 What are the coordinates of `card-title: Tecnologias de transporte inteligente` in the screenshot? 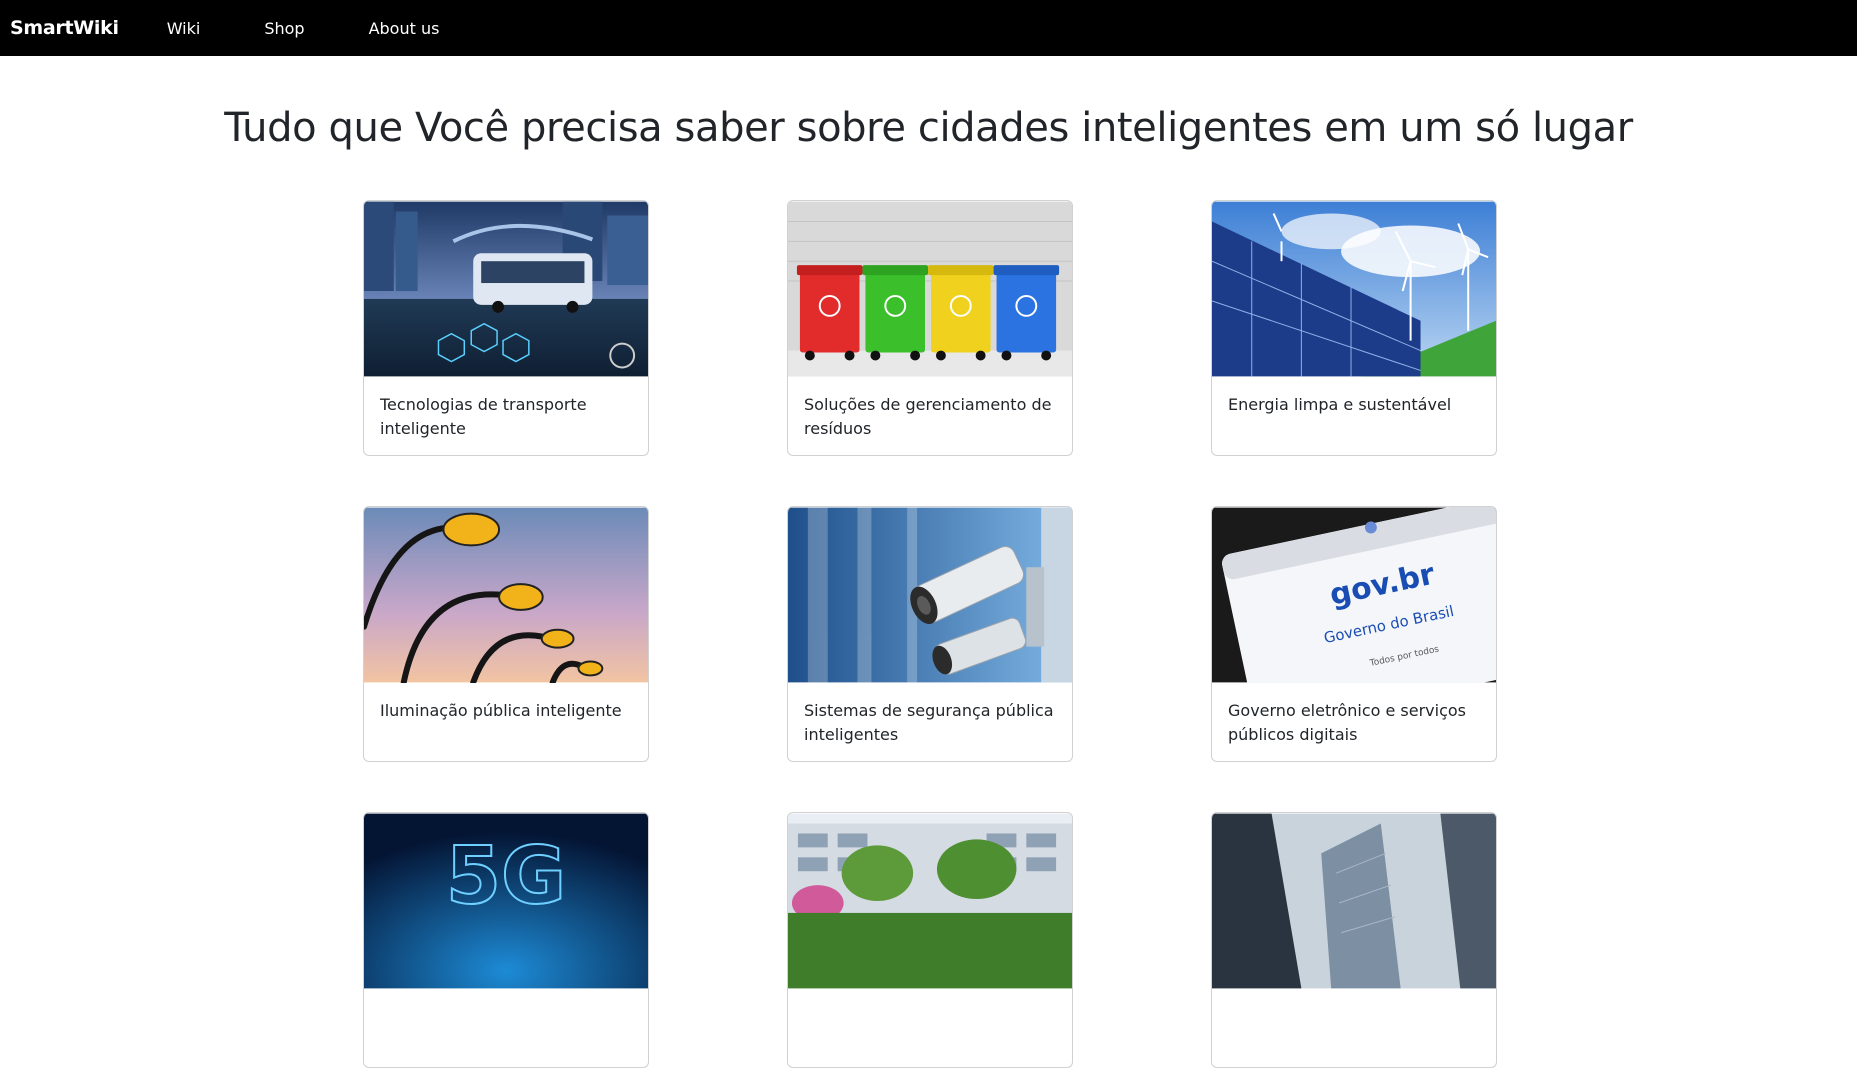 It's located at (483, 416).